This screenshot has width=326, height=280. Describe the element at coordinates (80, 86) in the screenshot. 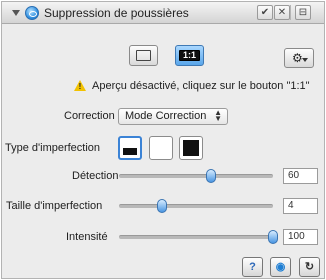

I see `warning-mark: !` at that location.